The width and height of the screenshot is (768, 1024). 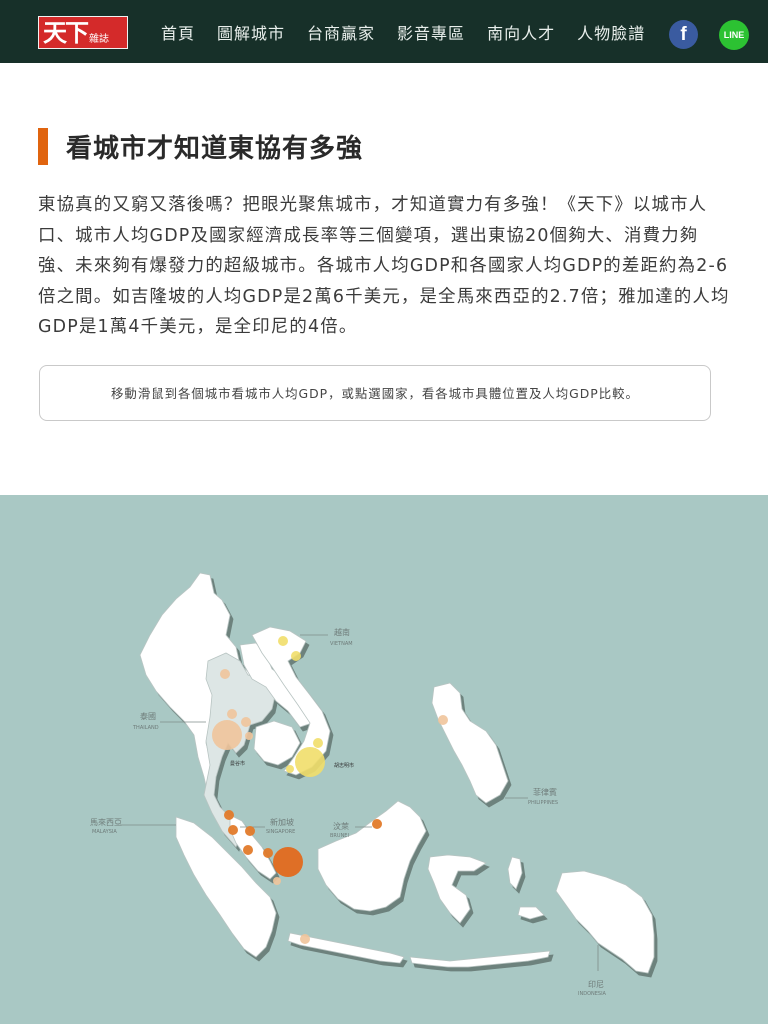 I want to click on label-malaysia: 馬來西亞, so click(x=106, y=822).